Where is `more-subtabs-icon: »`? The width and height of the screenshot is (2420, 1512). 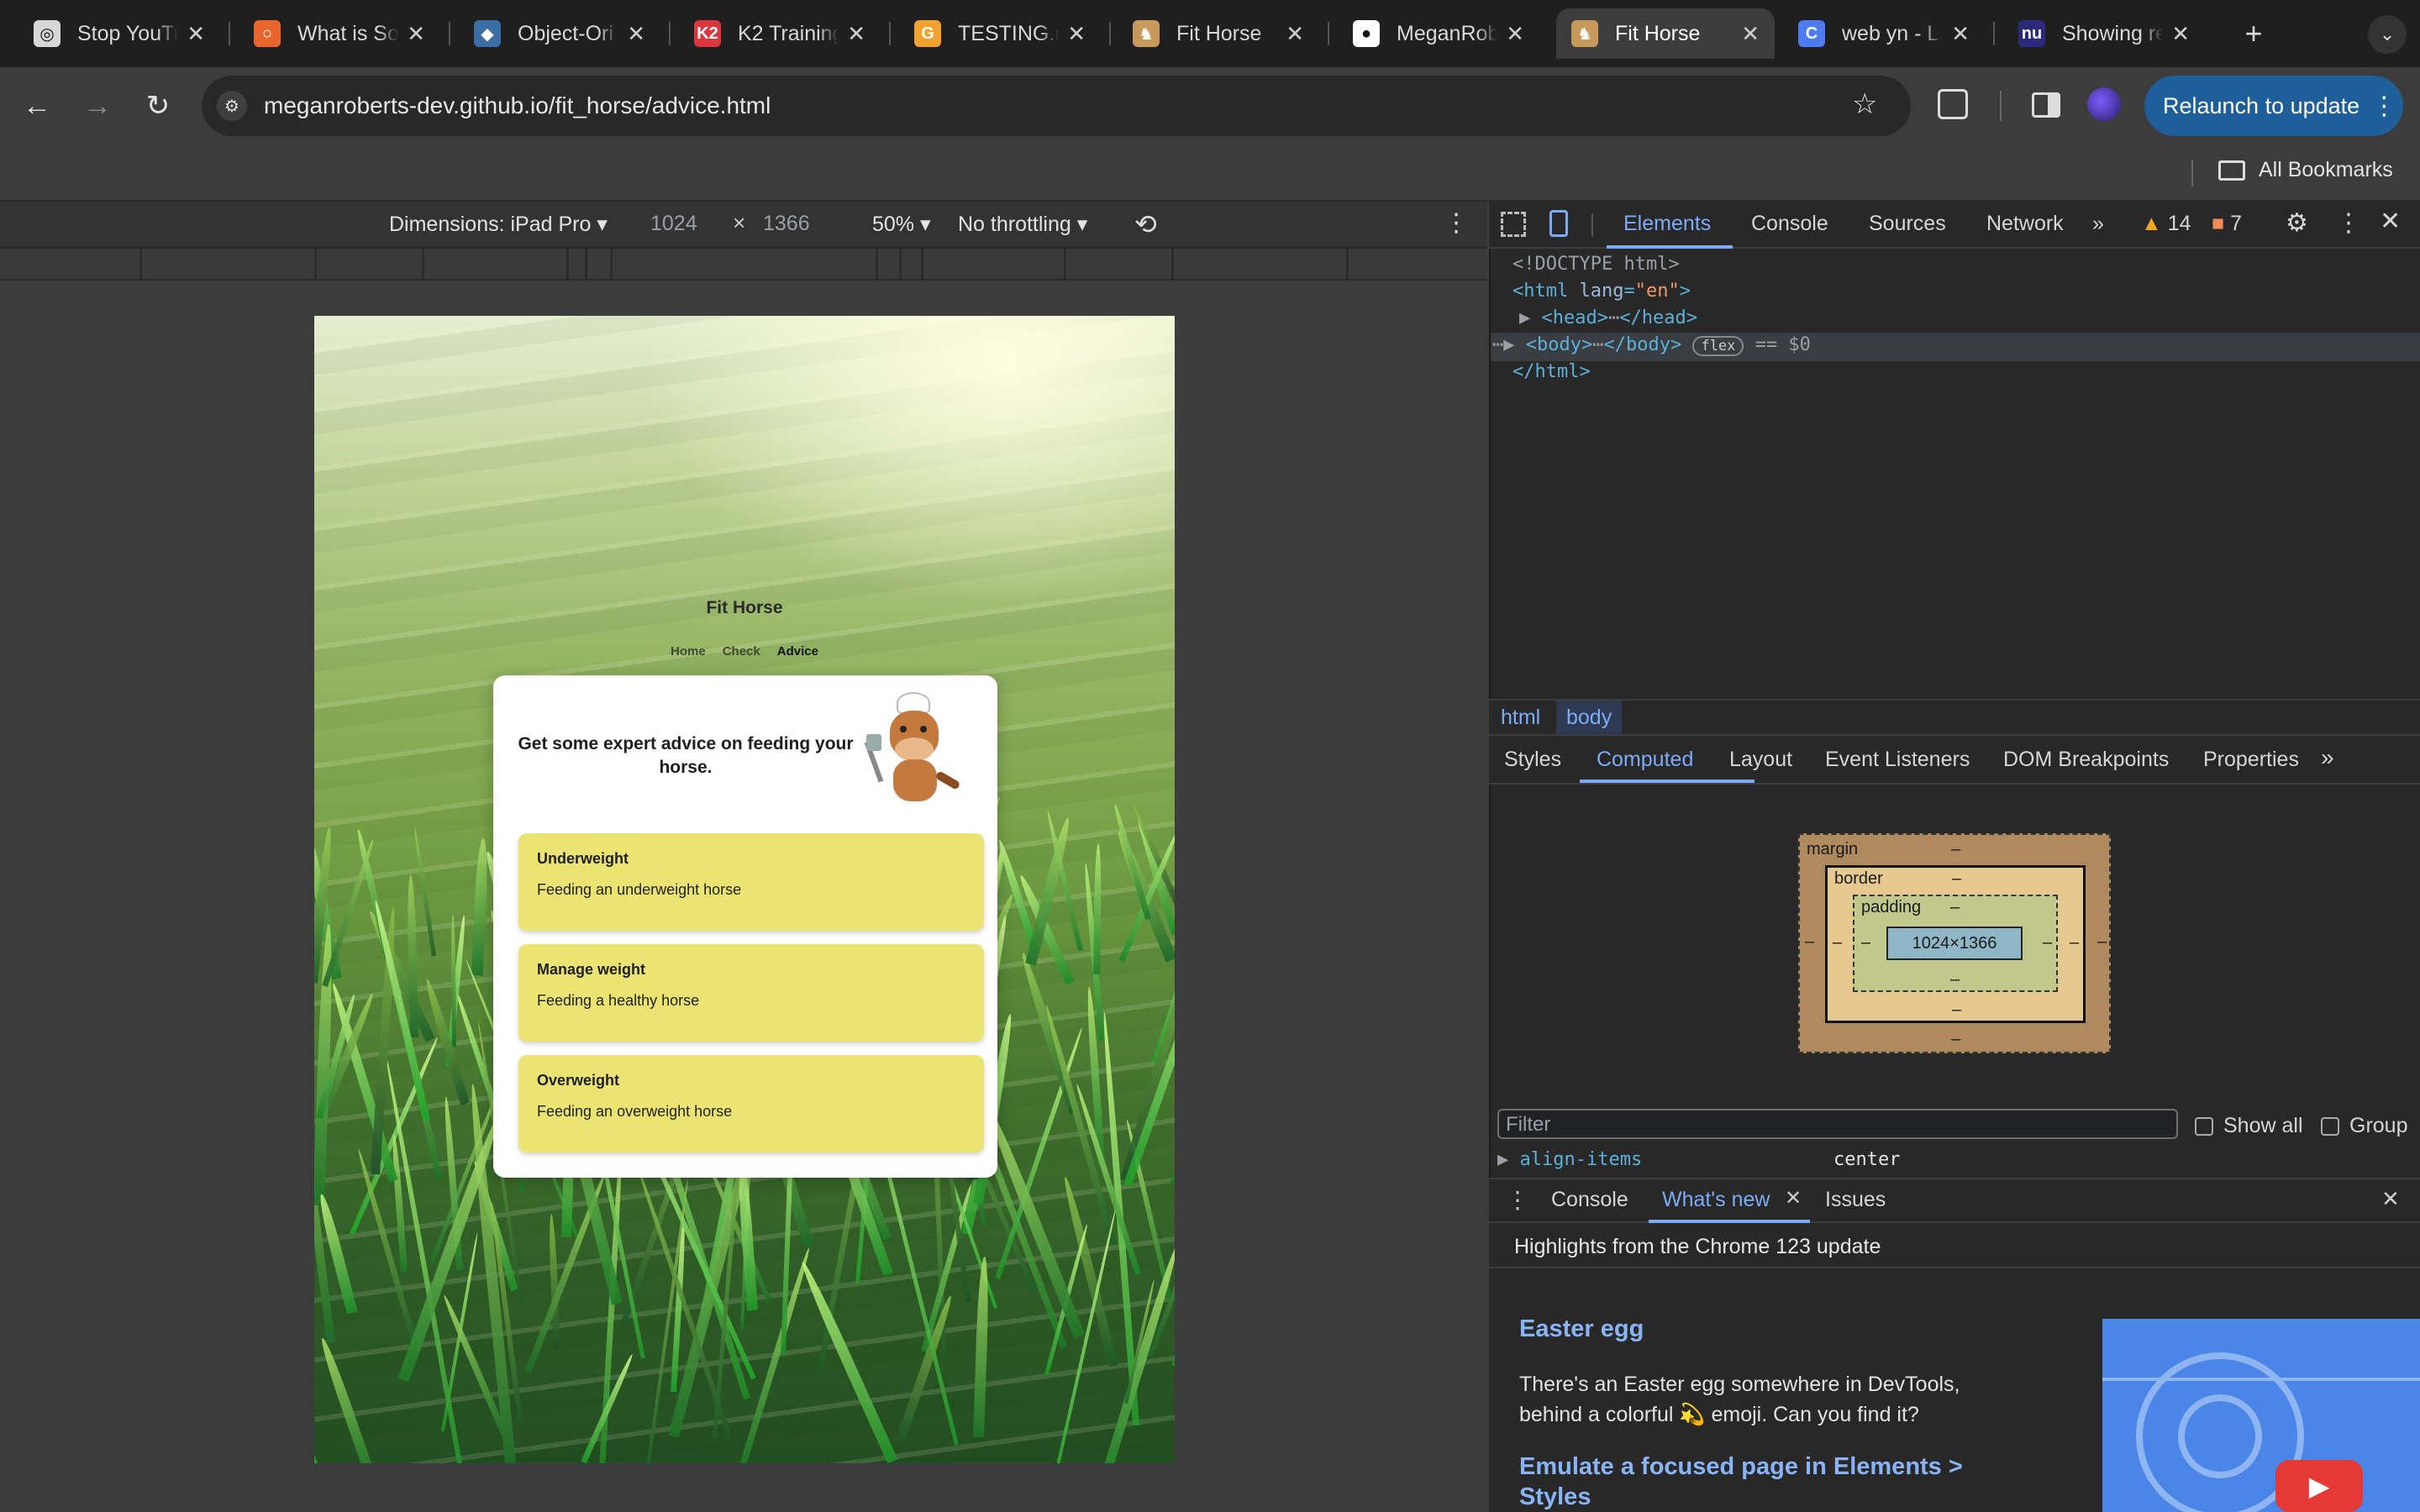 more-subtabs-icon: » is located at coordinates (2328, 757).